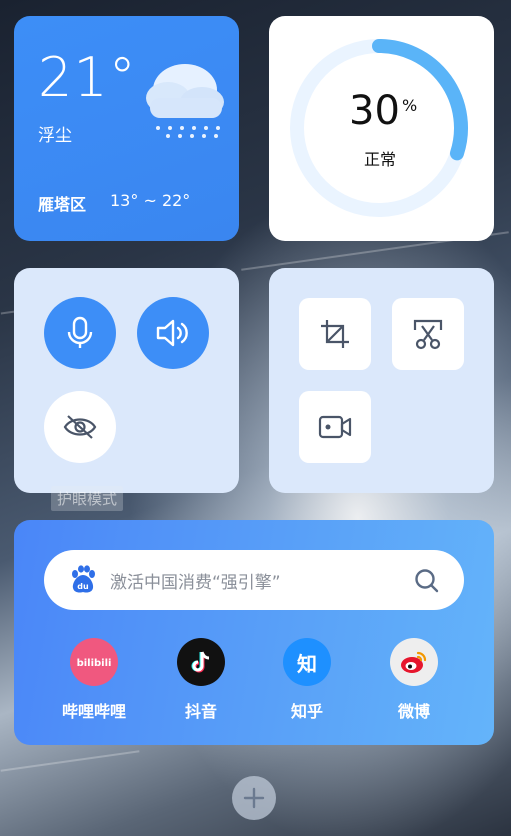 This screenshot has height=836, width=511. I want to click on microphone-icon, so click(80, 332).